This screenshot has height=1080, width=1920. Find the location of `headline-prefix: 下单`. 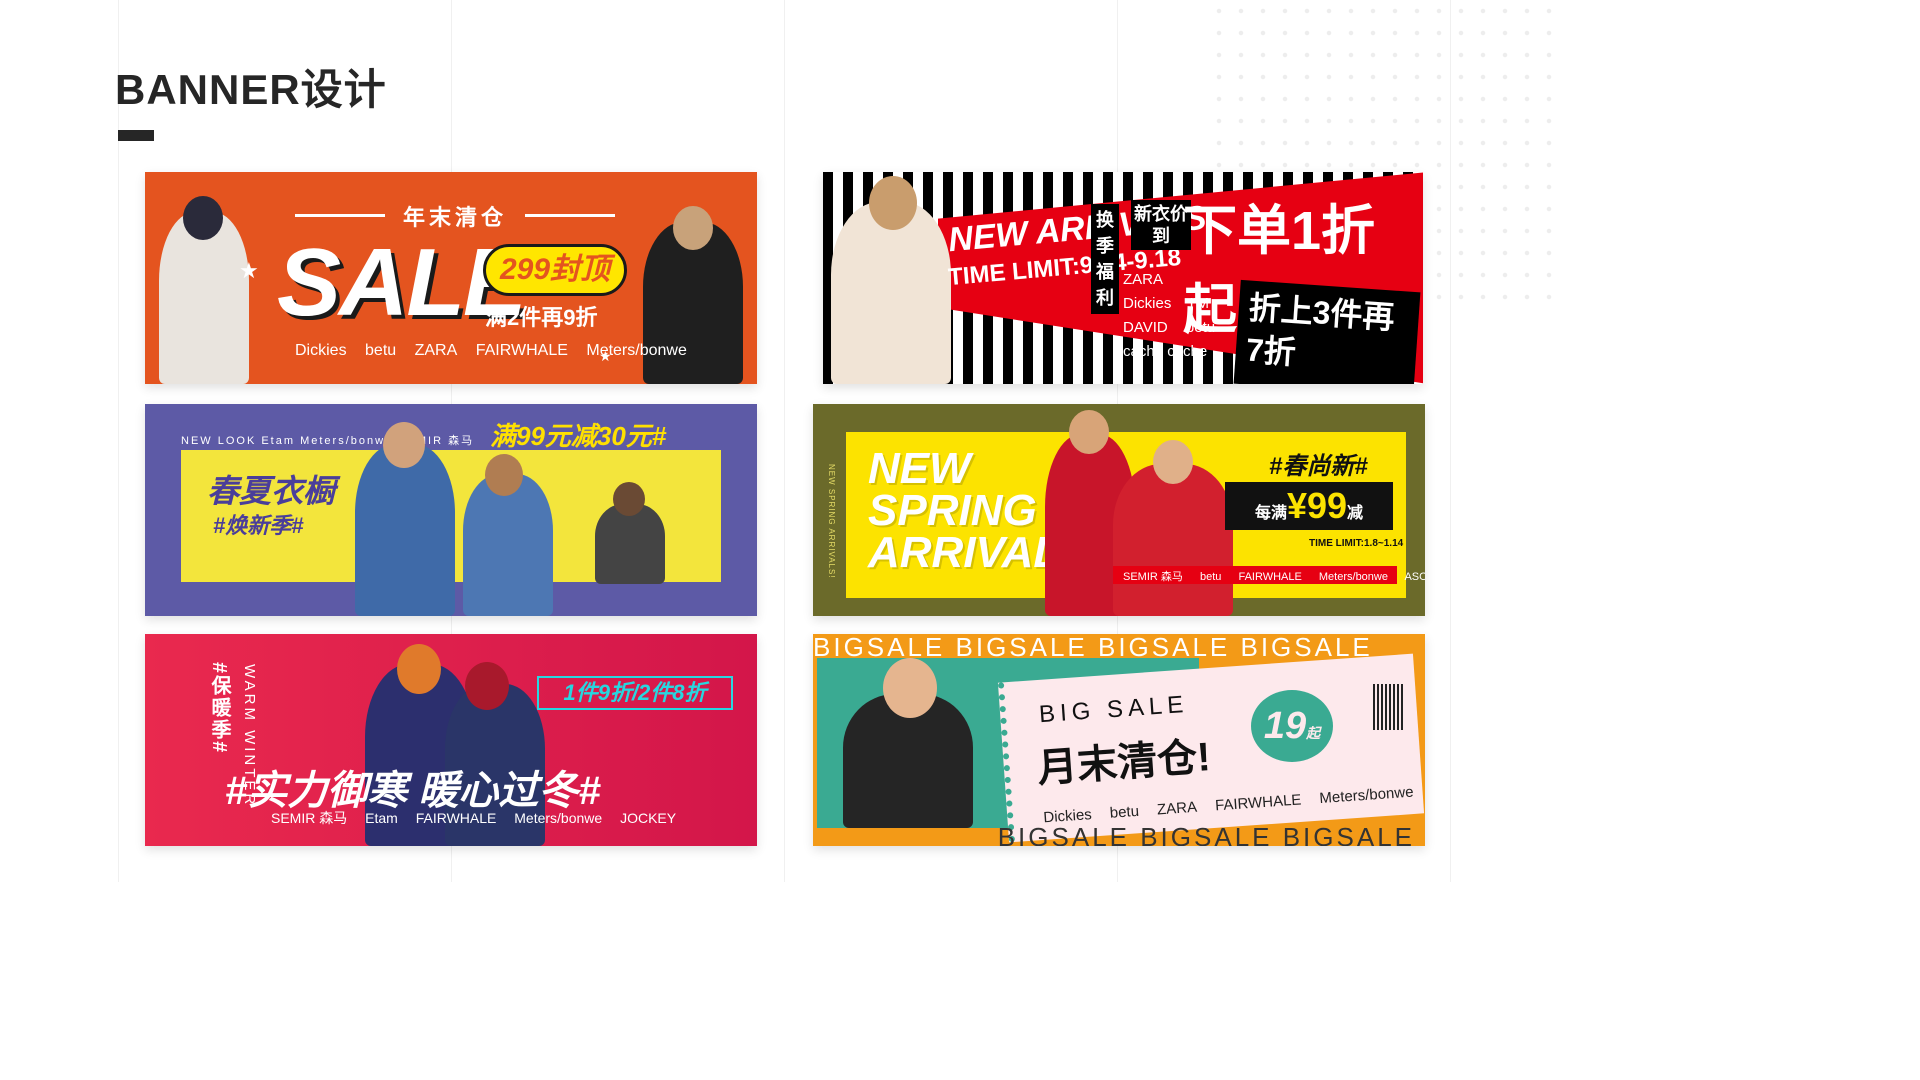

headline-prefix: 下单 is located at coordinates (1237, 231).